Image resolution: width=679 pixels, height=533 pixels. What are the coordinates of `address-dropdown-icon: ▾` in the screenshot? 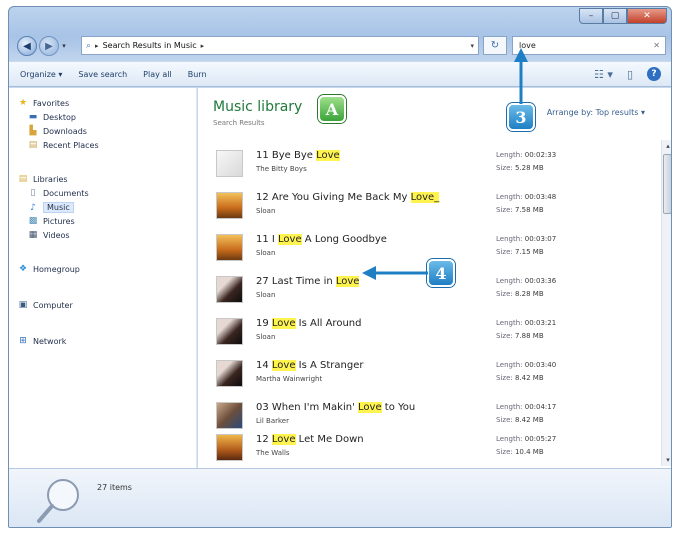 It's located at (472, 46).